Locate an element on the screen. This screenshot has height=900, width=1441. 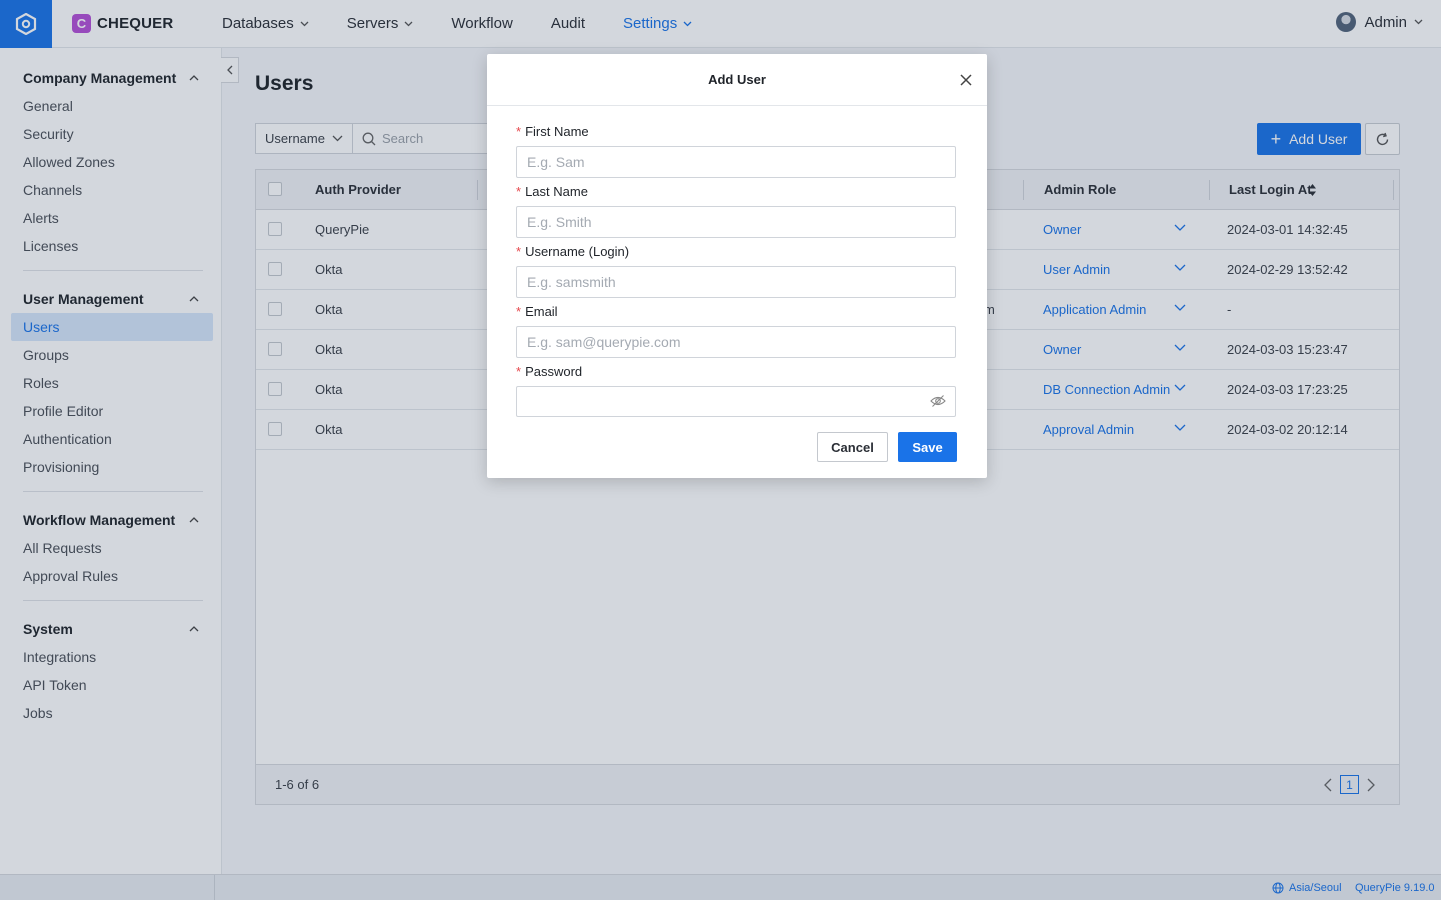
field-label: * First Name is located at coordinates (736, 133).